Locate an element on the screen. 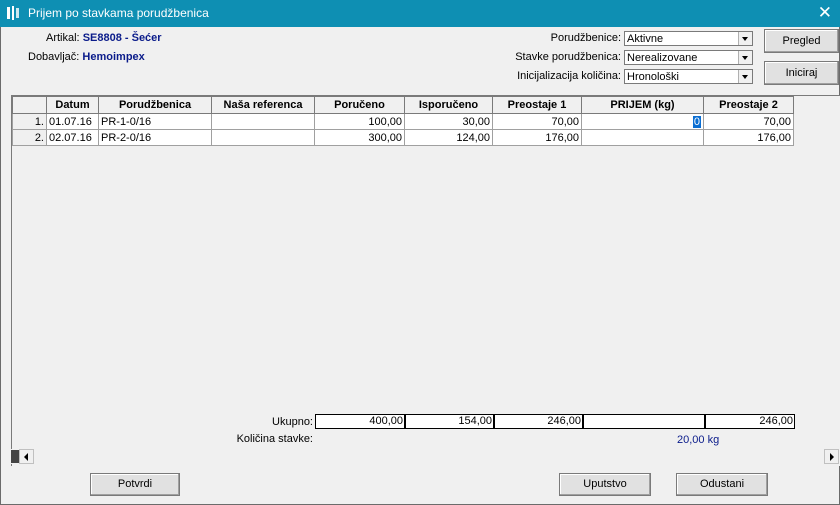 This screenshot has height=505, width=840. cell-preostaje2: 176,00 is located at coordinates (748, 137).